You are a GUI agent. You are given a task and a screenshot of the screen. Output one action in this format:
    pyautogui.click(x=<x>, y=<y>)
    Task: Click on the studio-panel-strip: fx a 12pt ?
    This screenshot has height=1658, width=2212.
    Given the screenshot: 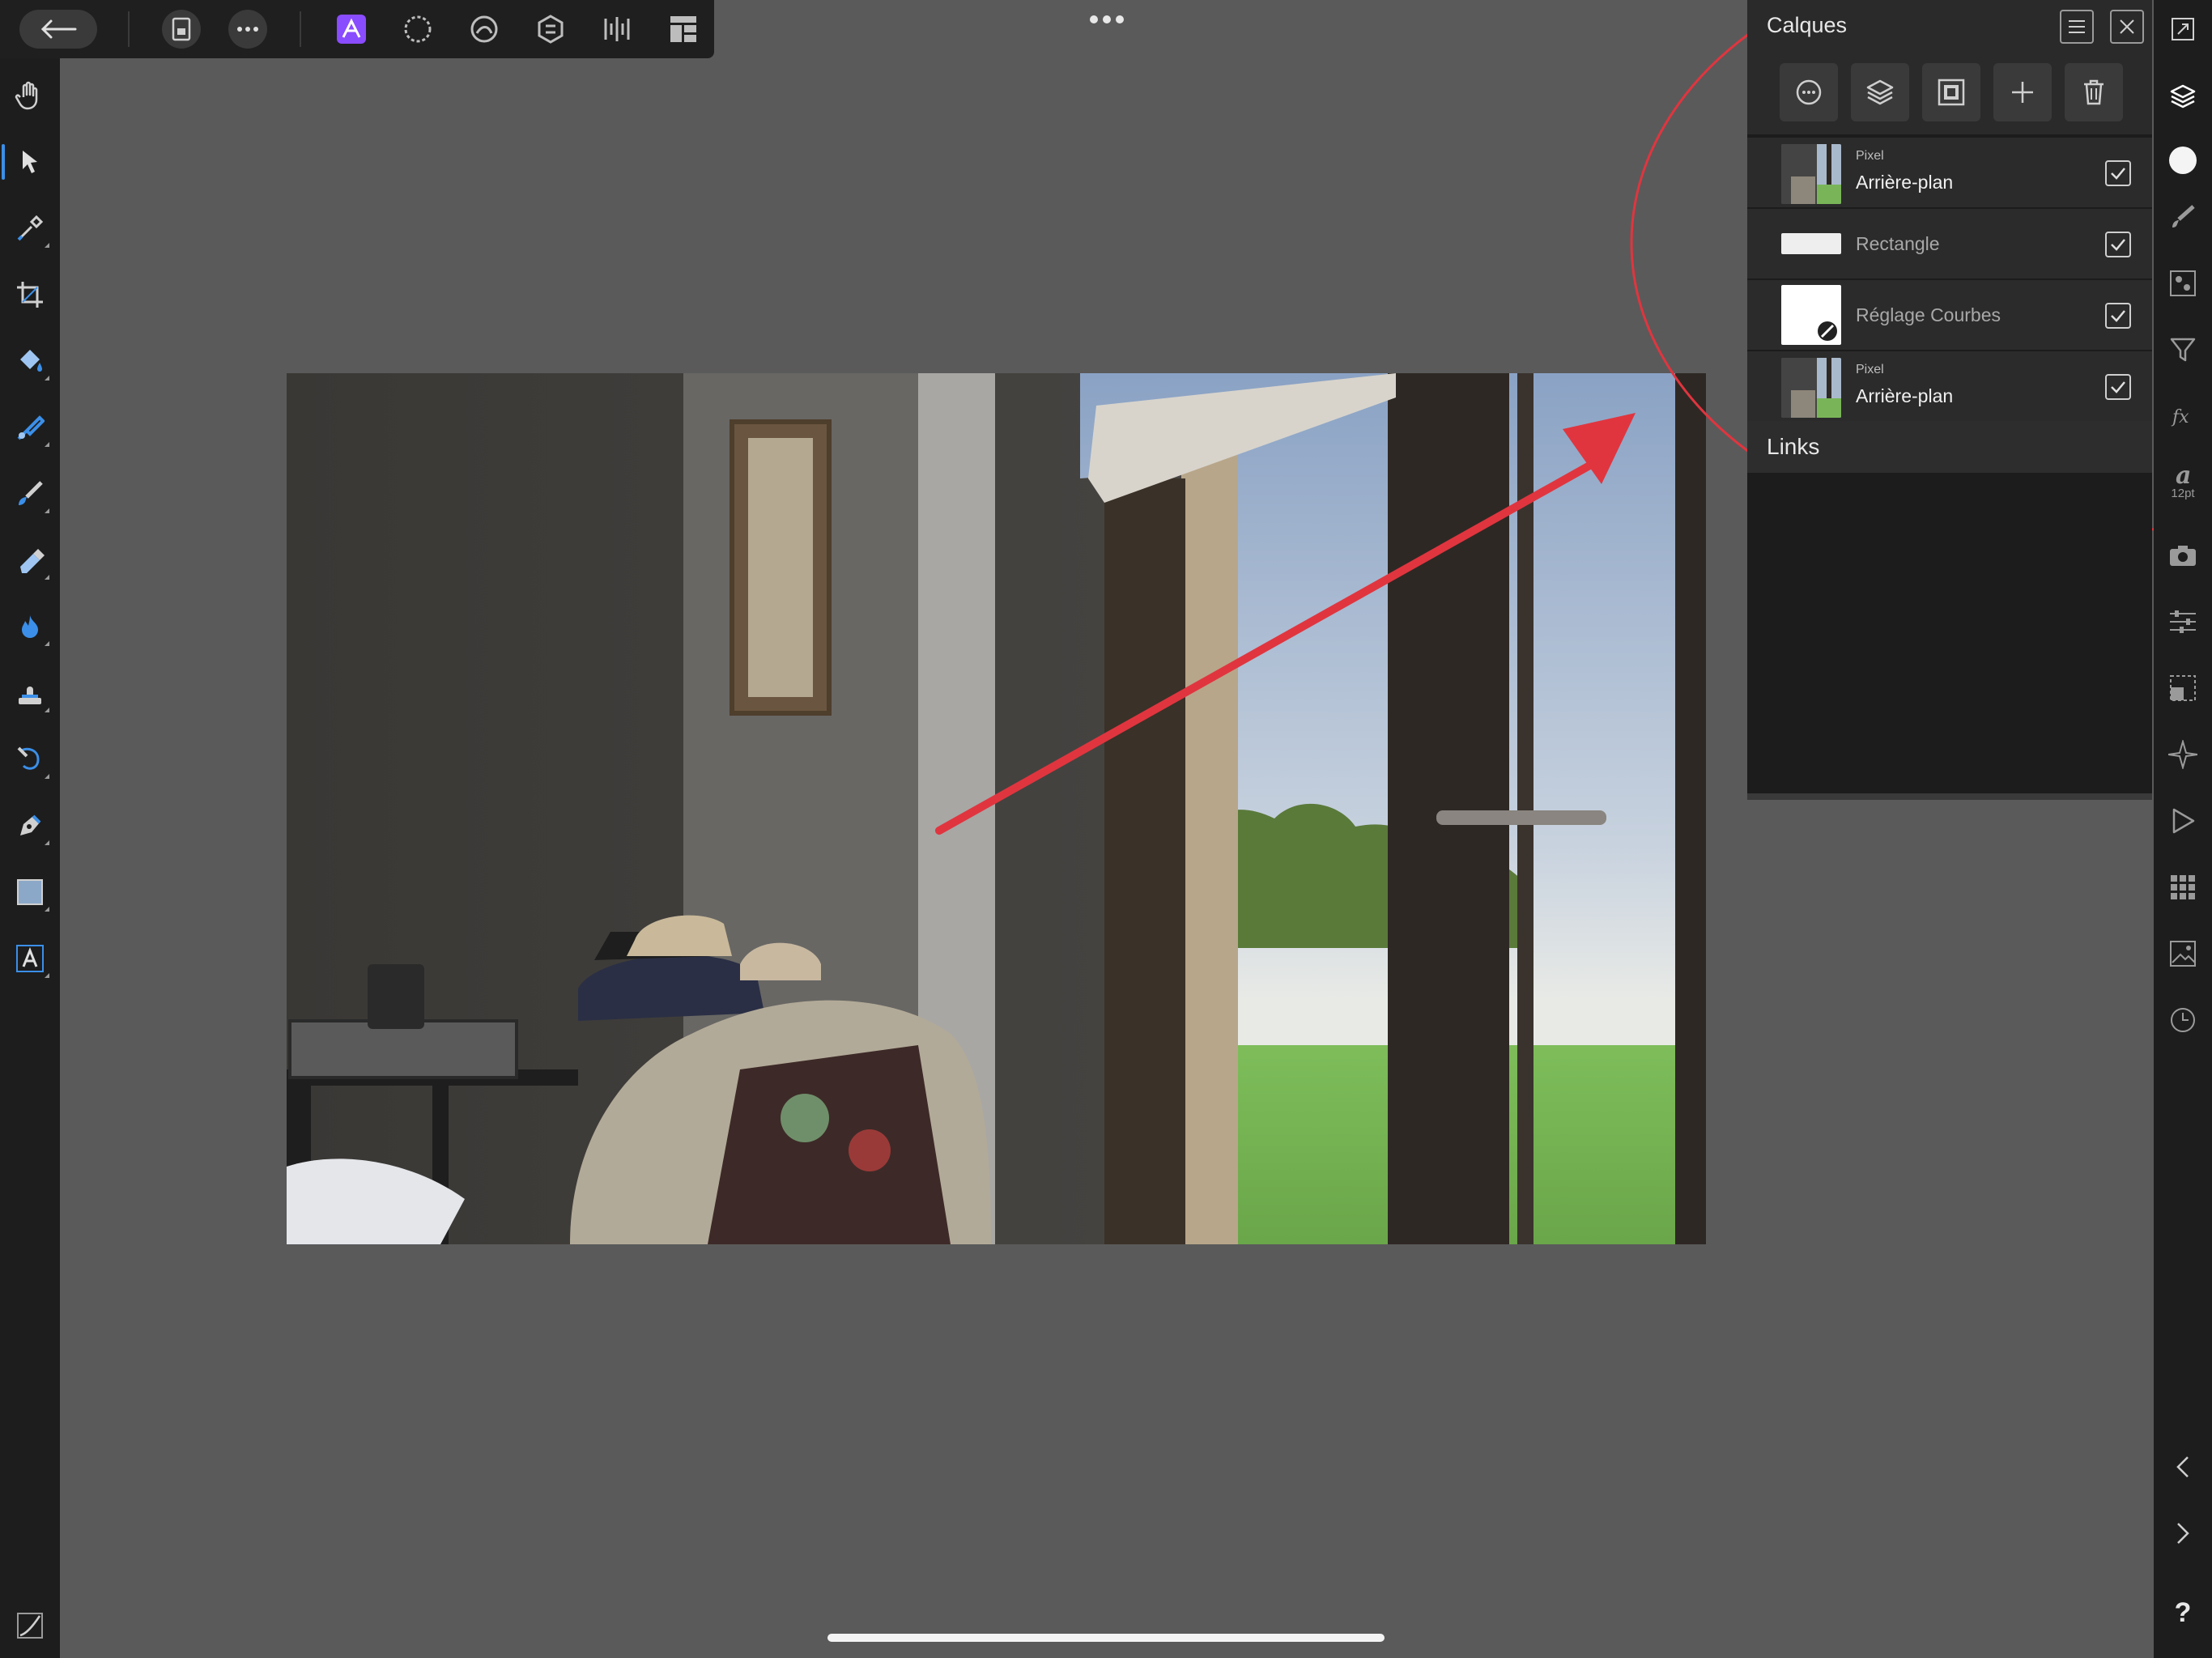 What is the action you would take?
    pyautogui.click(x=2183, y=829)
    